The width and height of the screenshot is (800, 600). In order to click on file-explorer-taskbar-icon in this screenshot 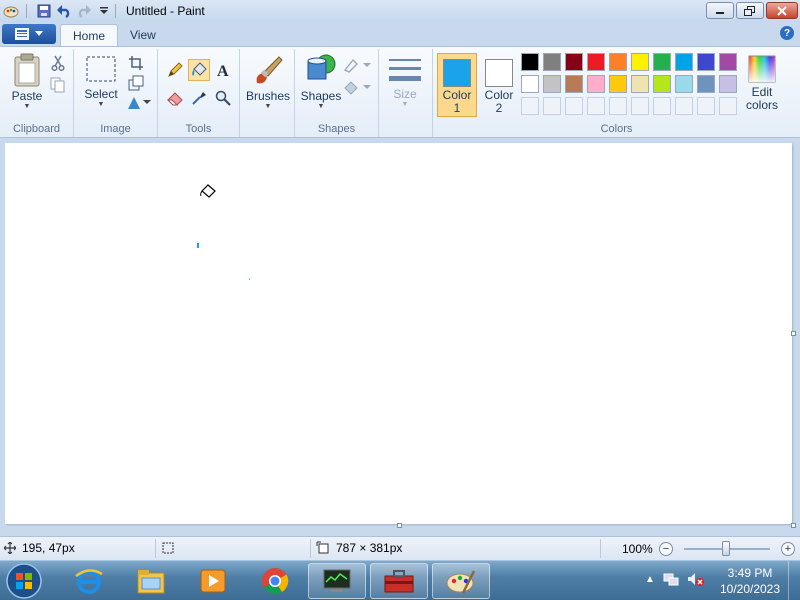, I will do `click(151, 581)`.